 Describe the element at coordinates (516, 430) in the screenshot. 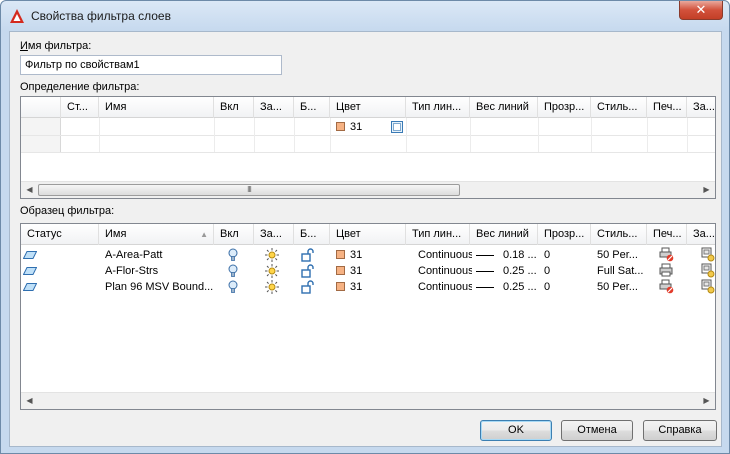

I see `ok-button: OK` at that location.